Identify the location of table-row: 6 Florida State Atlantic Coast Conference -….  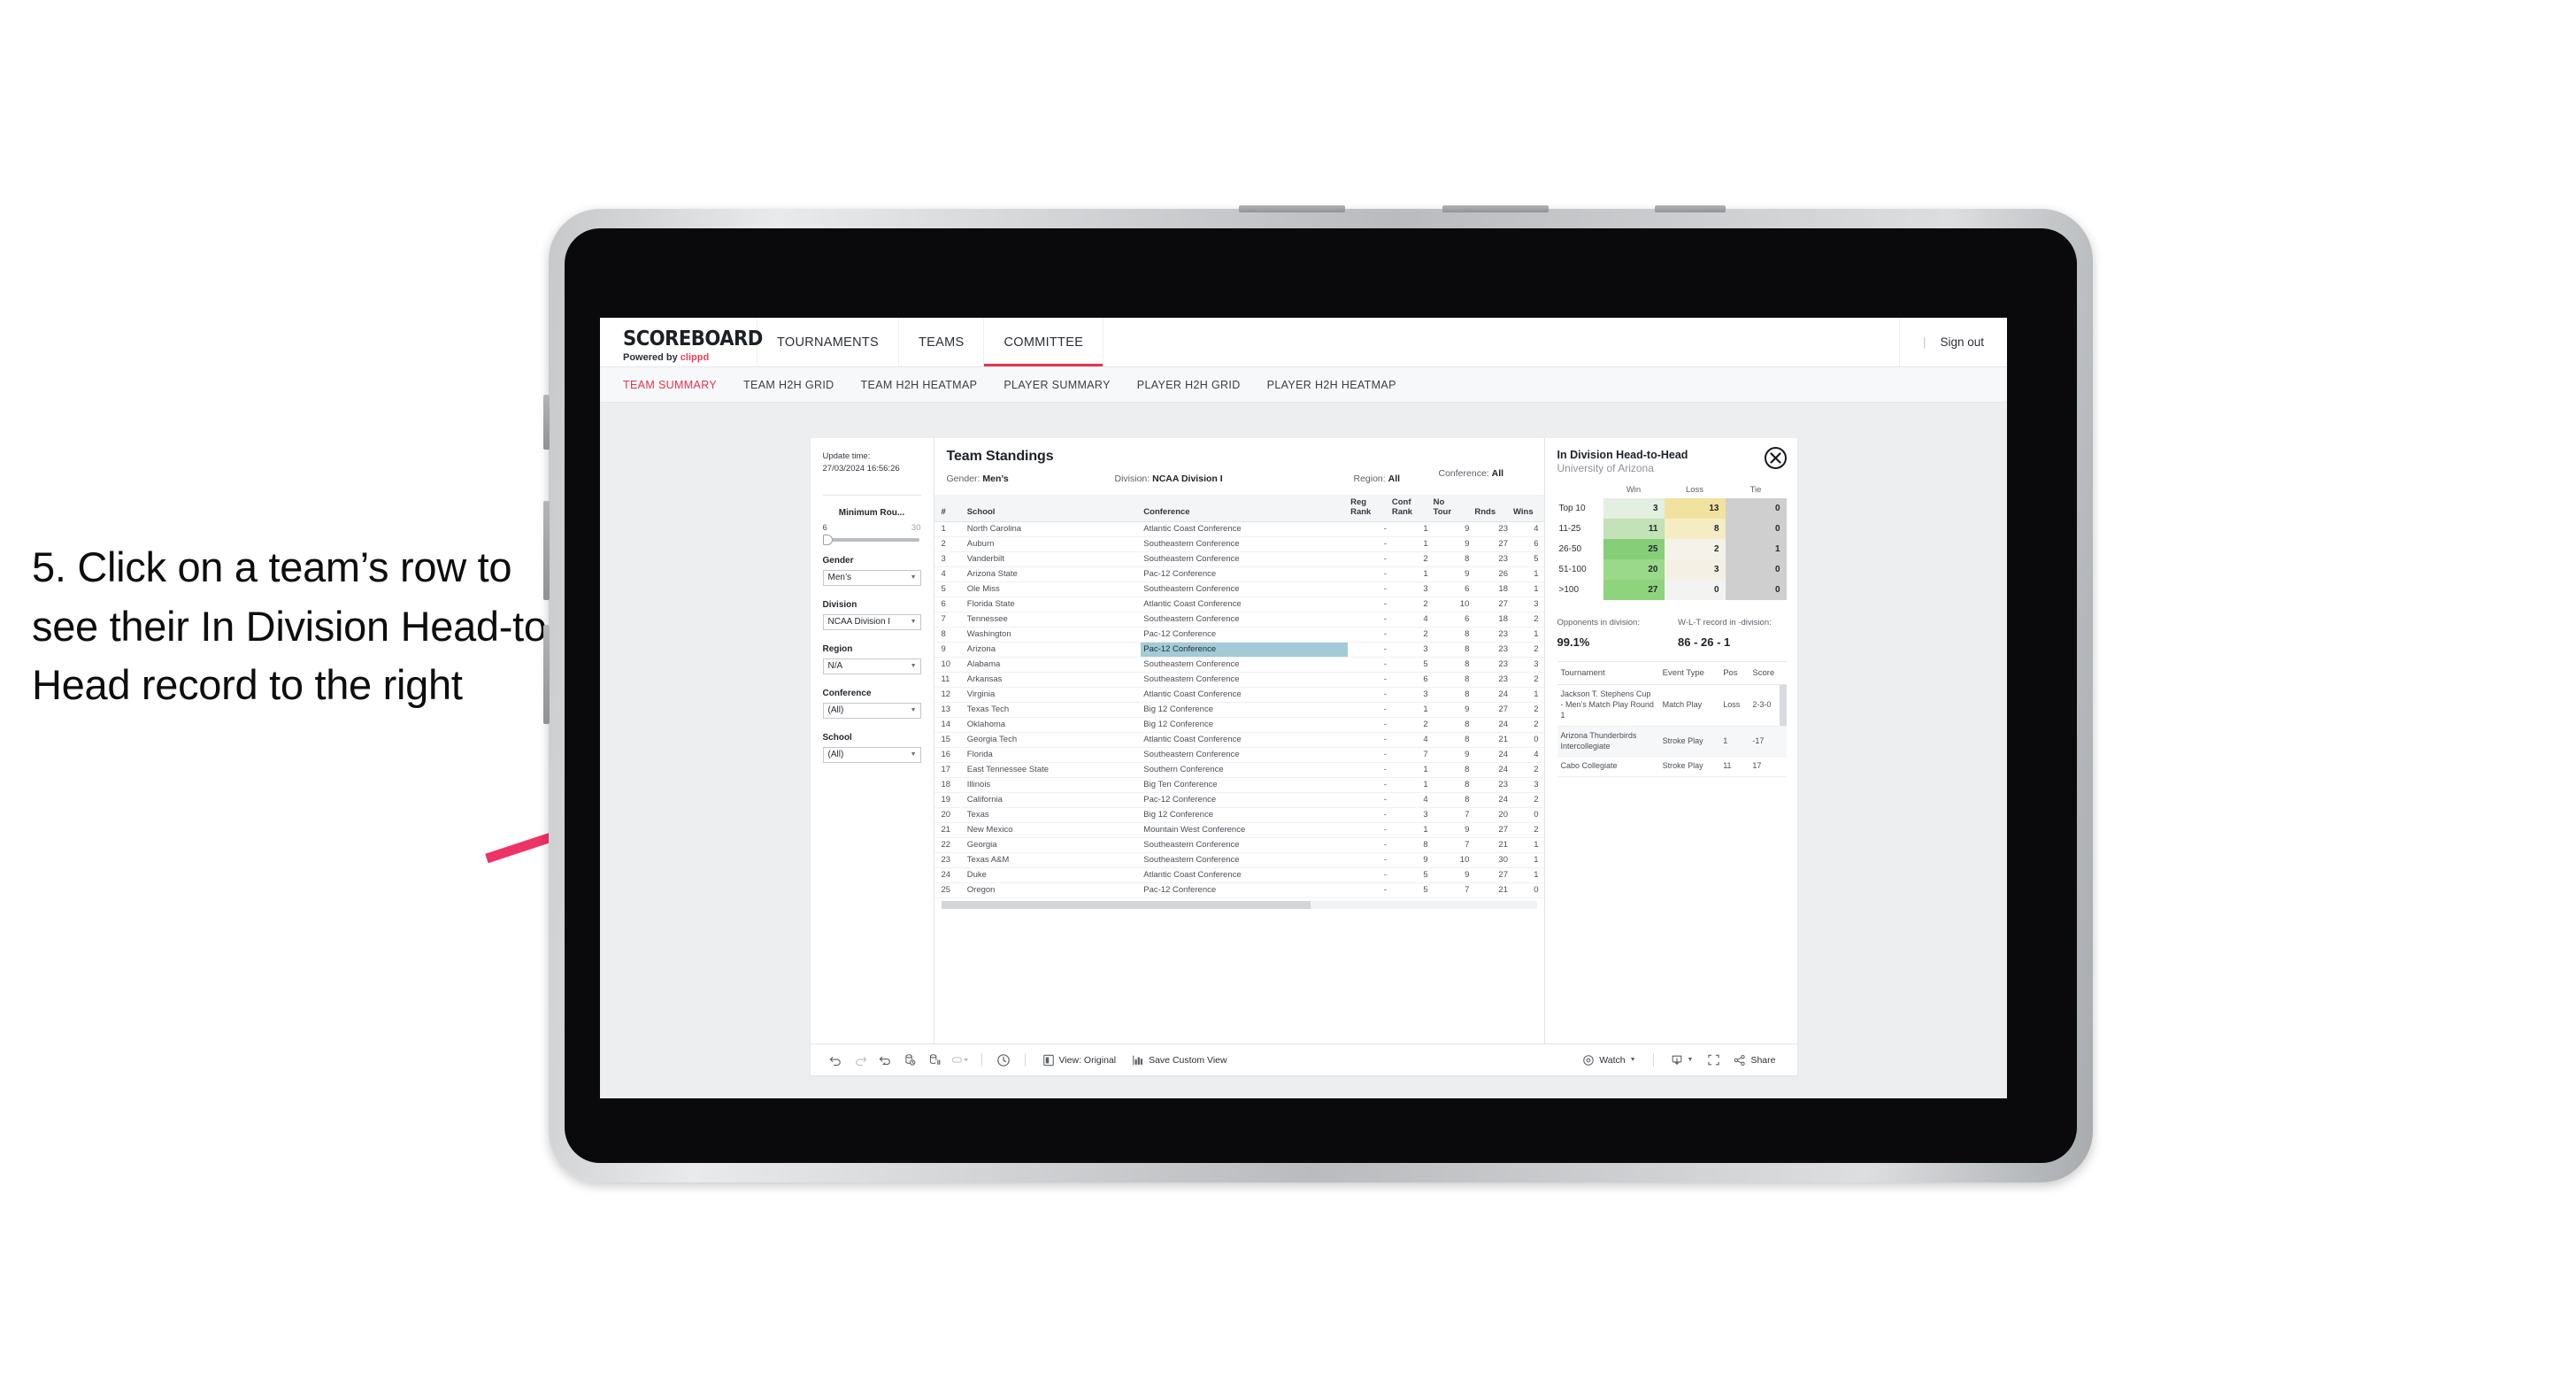
(1239, 604).